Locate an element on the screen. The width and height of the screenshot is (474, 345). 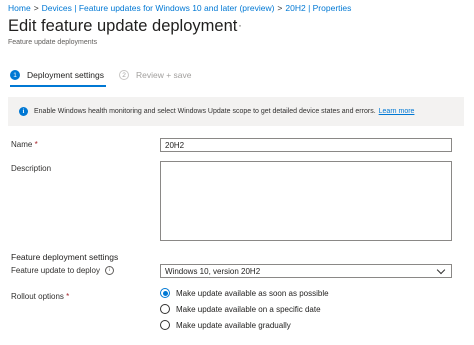
rollout-options-label: Rollout options * is located at coordinates (40, 296).